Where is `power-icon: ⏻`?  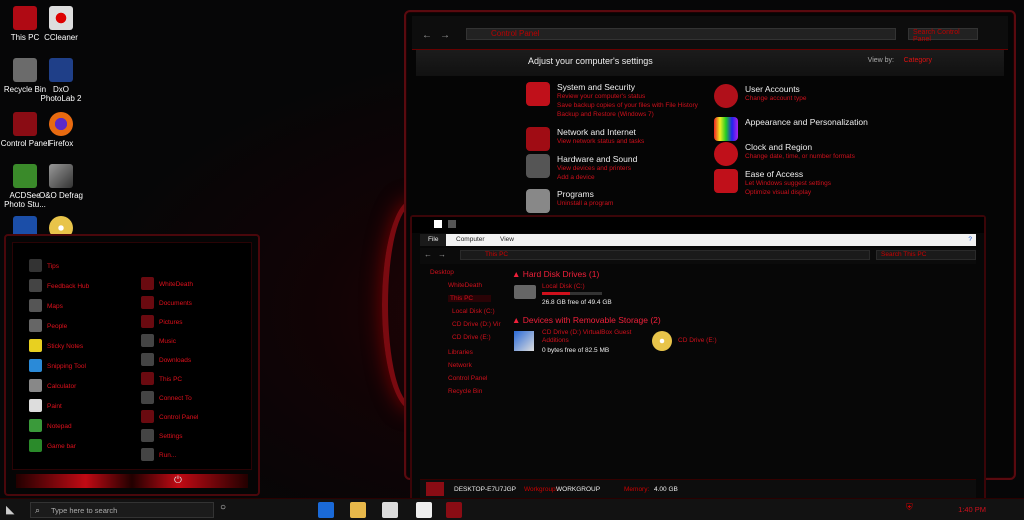 power-icon: ⏻ is located at coordinates (178, 480).